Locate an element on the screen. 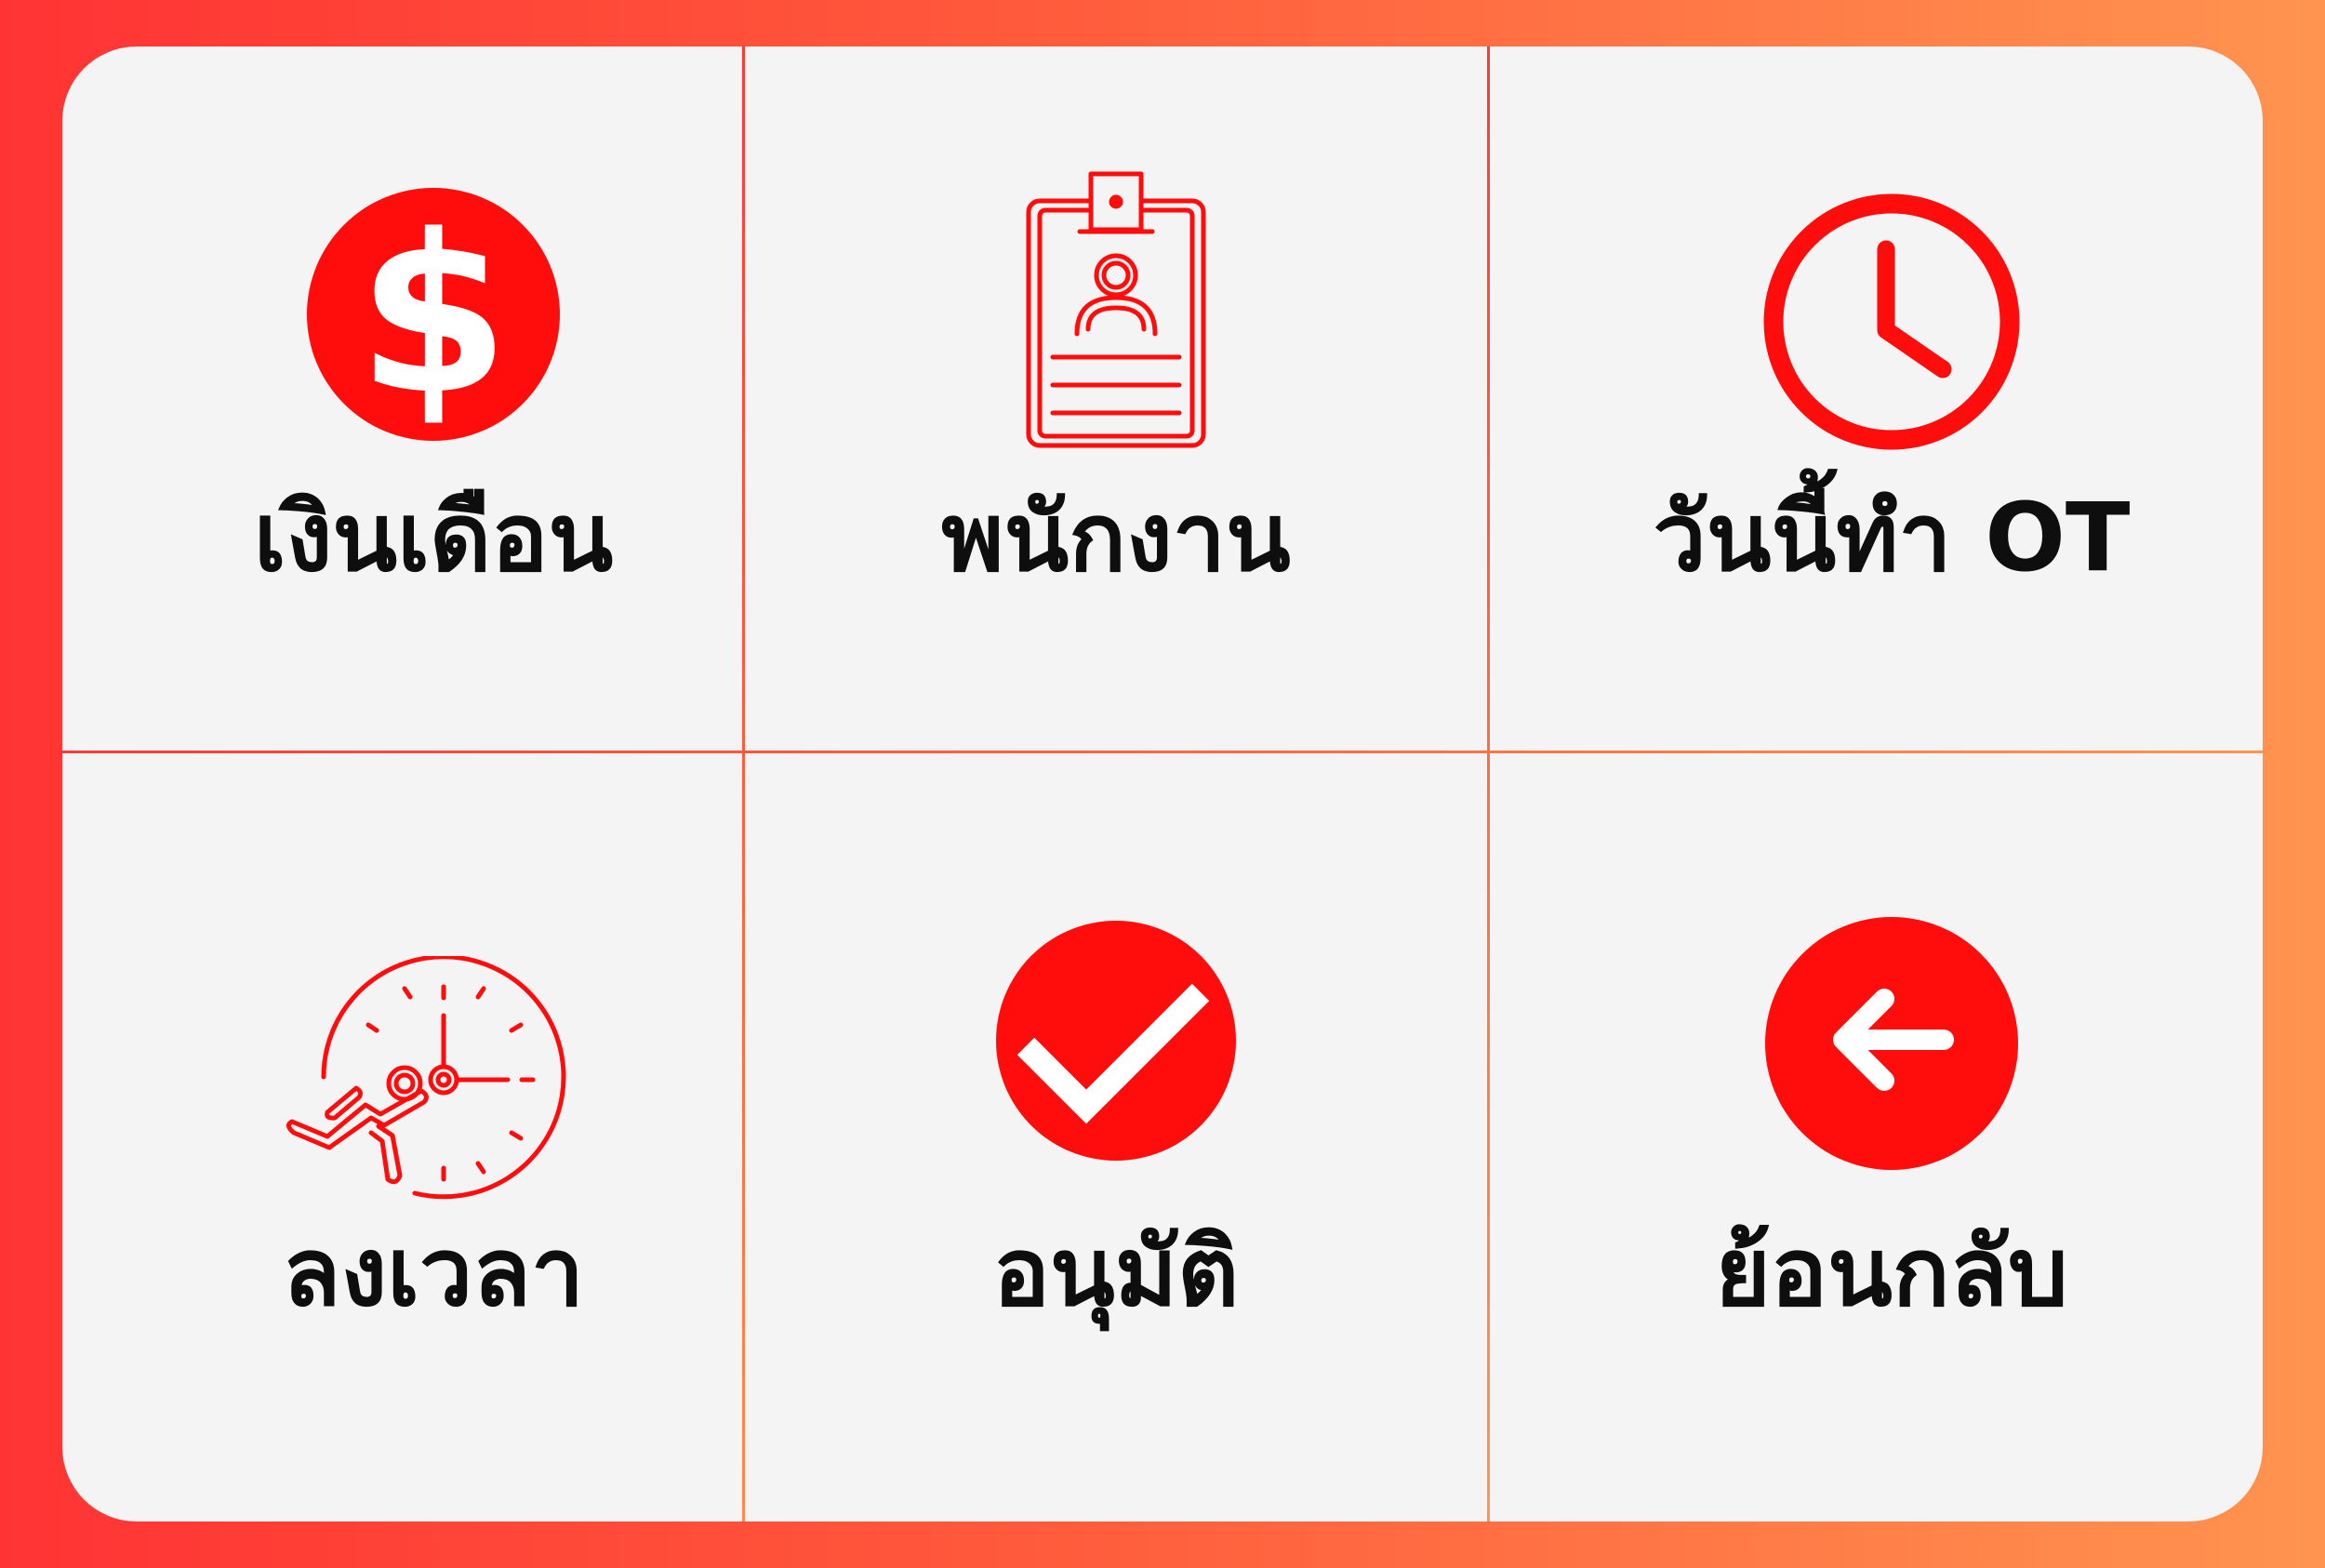  menu-item-employees: พนักงาน is located at coordinates (1116, 398).